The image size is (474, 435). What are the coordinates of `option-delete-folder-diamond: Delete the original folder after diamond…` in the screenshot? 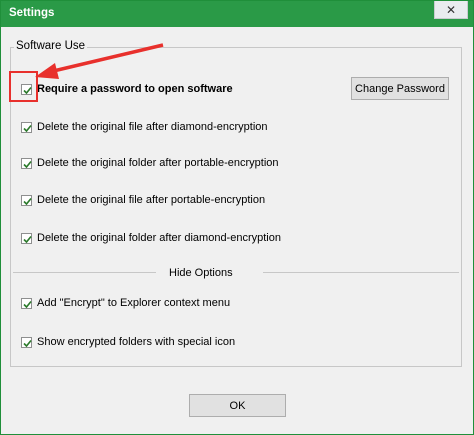 It's located at (151, 238).